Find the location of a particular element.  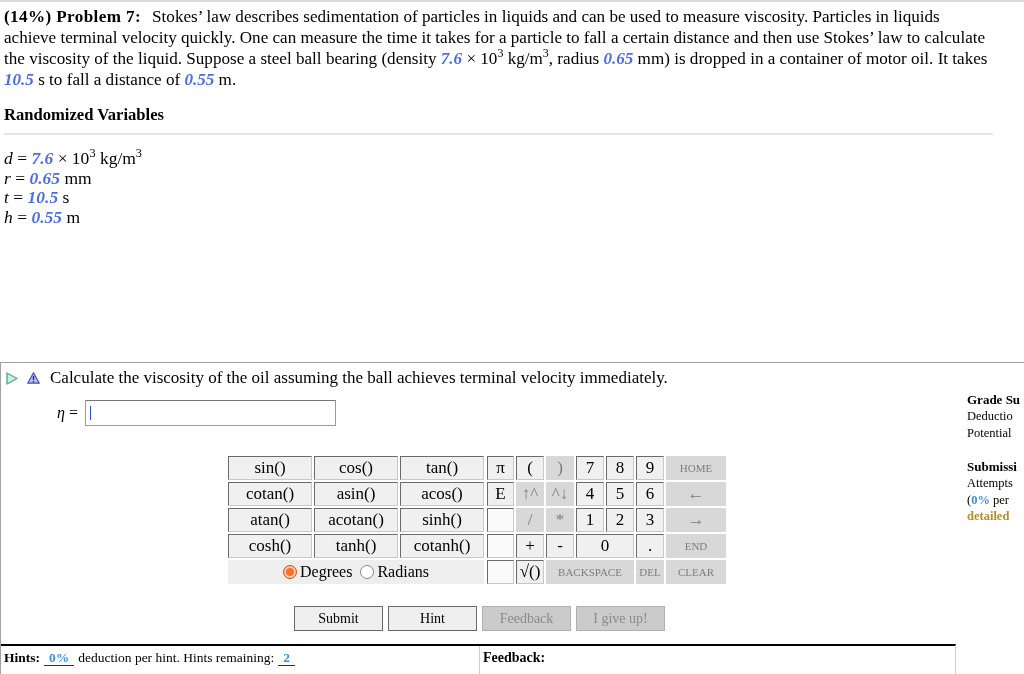

keypad-key: - is located at coordinates (560, 546).